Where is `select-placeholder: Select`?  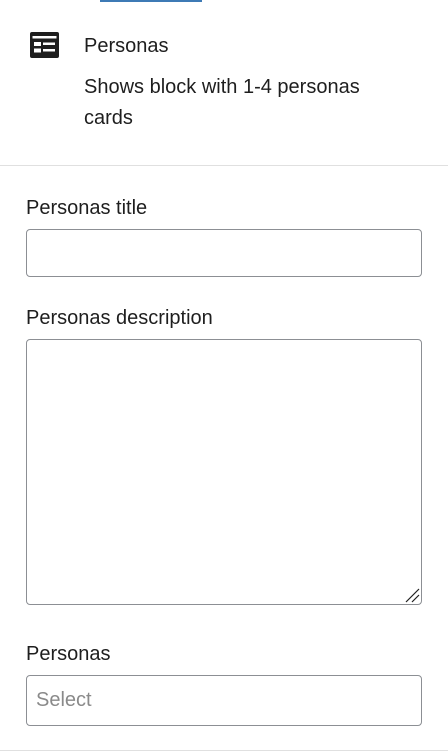
select-placeholder: Select is located at coordinates (64, 700).